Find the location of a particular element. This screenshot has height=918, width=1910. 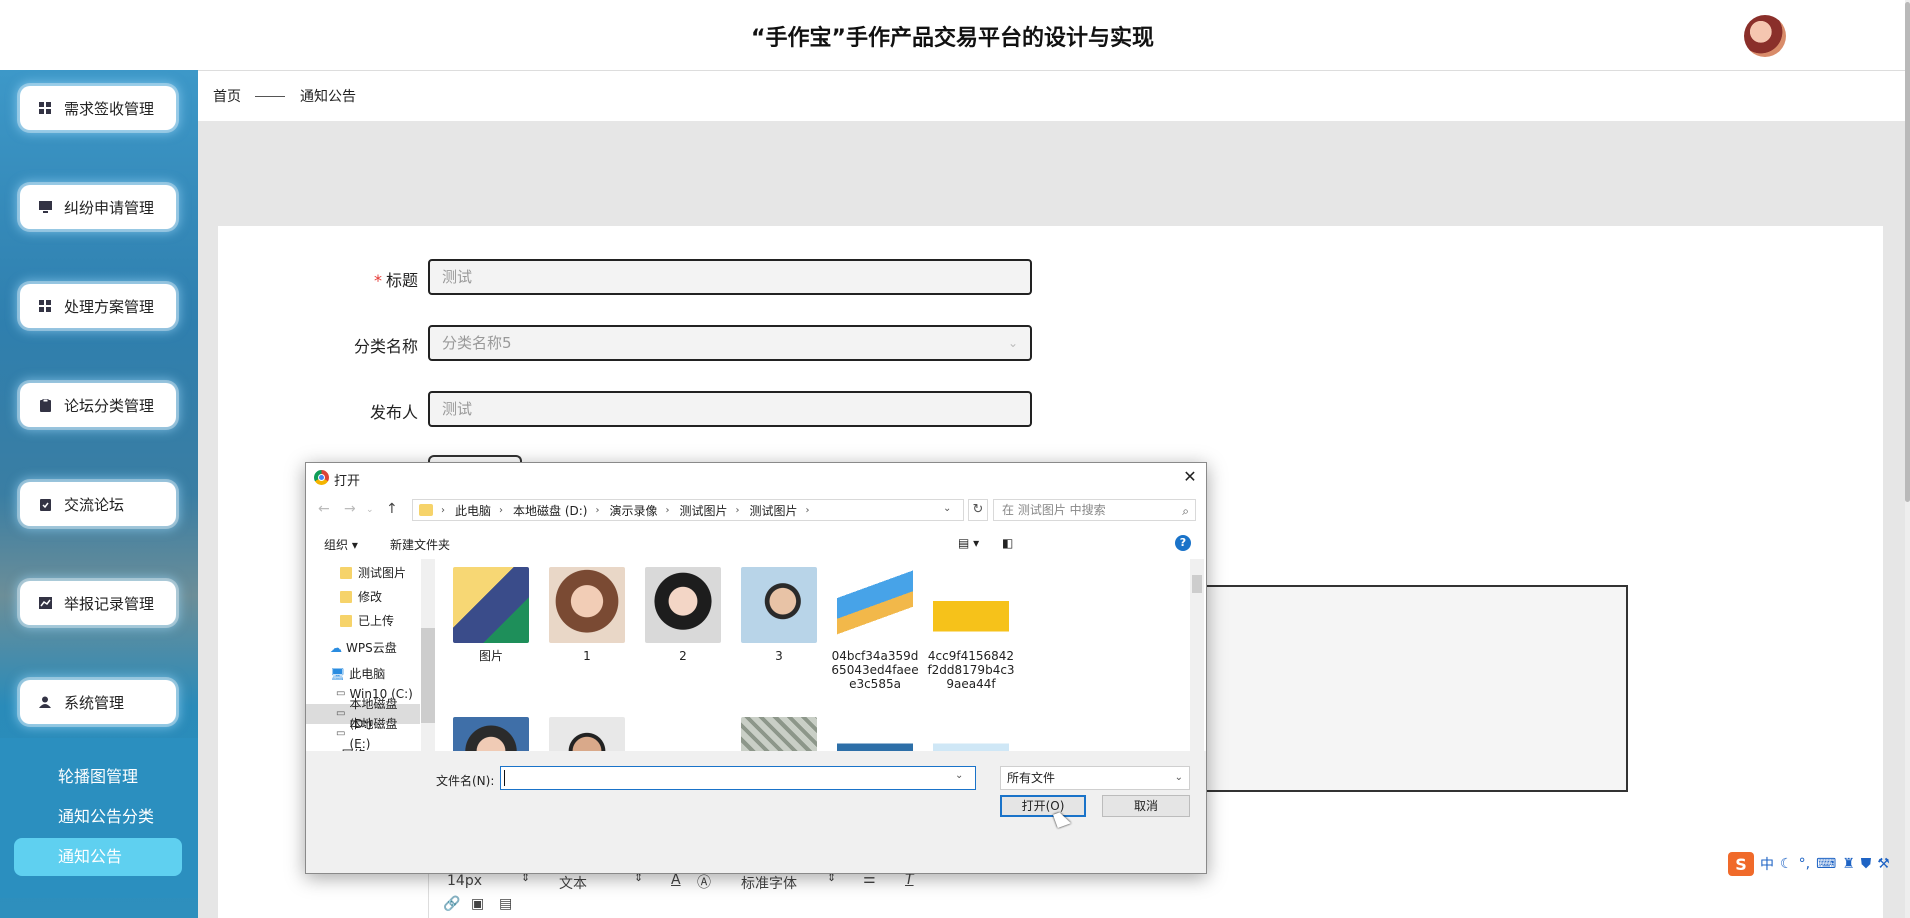

cloud-icon: ☁ is located at coordinates (336, 648).